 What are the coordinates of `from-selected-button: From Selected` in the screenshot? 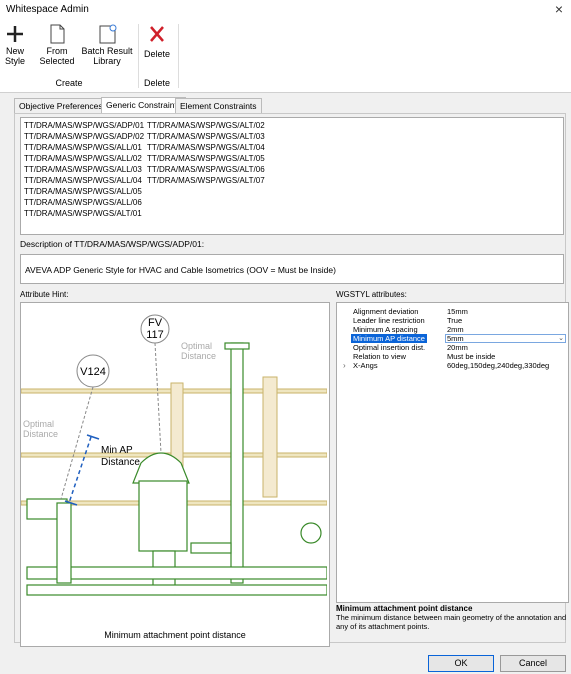 It's located at (57, 45).